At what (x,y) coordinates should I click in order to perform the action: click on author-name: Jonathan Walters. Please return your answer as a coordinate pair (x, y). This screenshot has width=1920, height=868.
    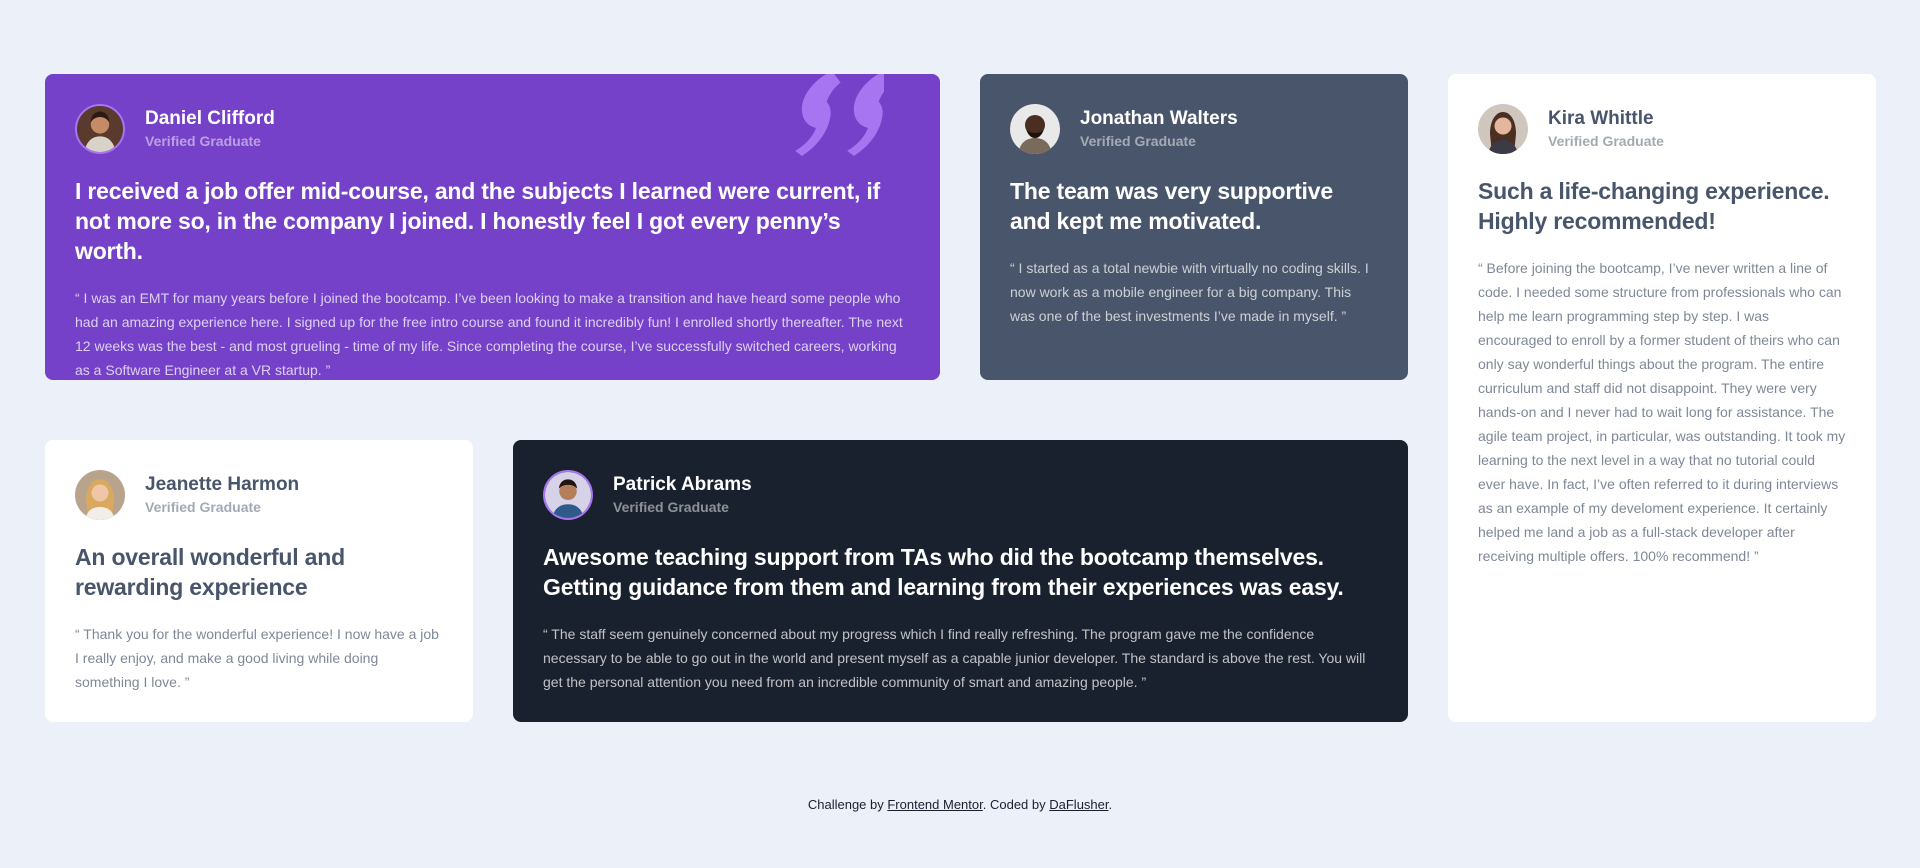
    Looking at the image, I should click on (1159, 118).